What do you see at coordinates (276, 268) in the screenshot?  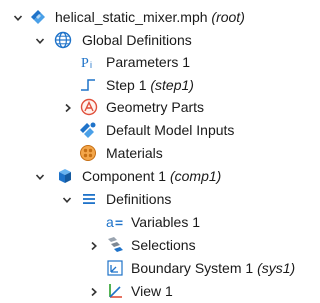 I see `tree-node-tag: (sys1)` at bounding box center [276, 268].